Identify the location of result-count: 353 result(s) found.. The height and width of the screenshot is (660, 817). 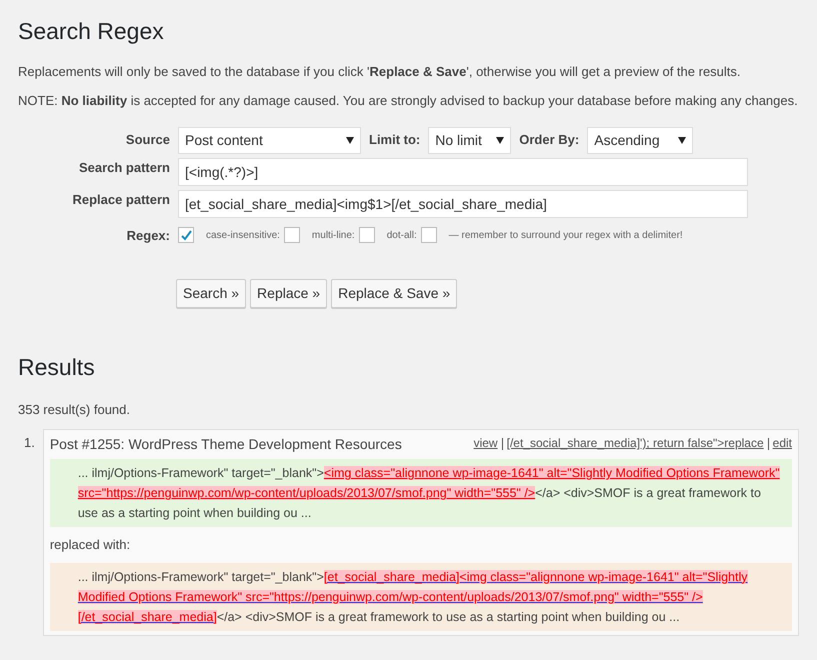
(75, 409).